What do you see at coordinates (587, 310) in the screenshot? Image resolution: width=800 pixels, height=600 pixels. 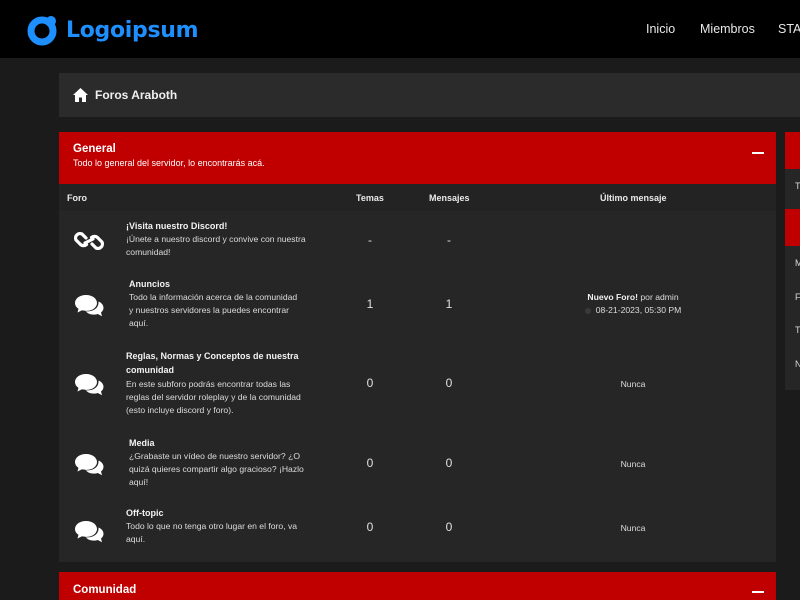 I see `go-to-last-post-icon` at bounding box center [587, 310].